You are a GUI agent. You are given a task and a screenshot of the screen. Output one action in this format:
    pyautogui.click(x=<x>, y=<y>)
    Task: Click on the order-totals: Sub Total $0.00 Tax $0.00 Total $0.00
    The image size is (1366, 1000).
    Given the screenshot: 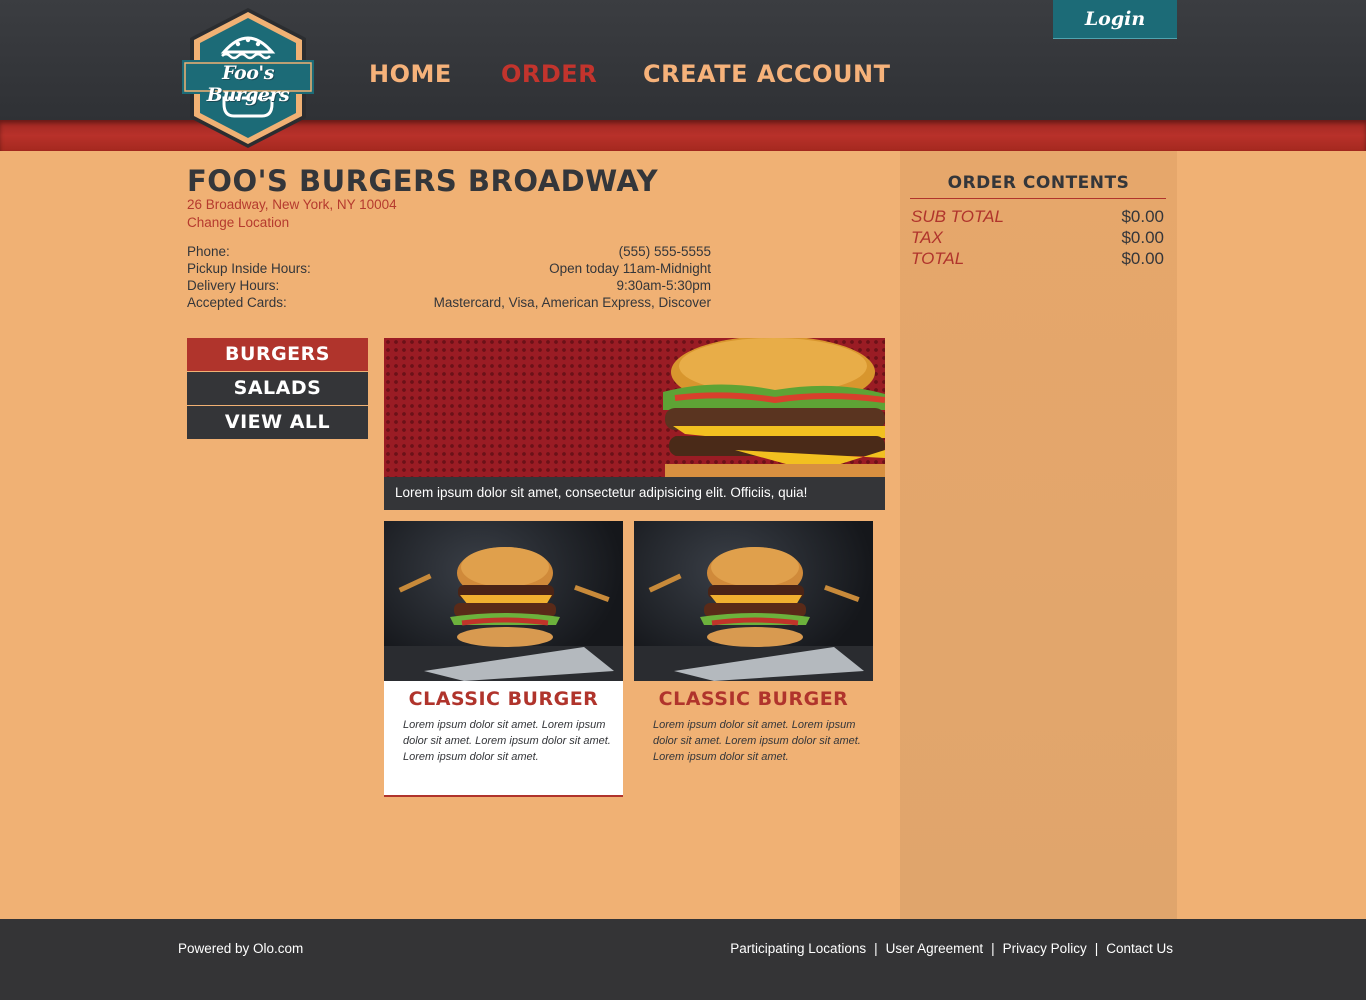 What is the action you would take?
    pyautogui.click(x=1037, y=238)
    